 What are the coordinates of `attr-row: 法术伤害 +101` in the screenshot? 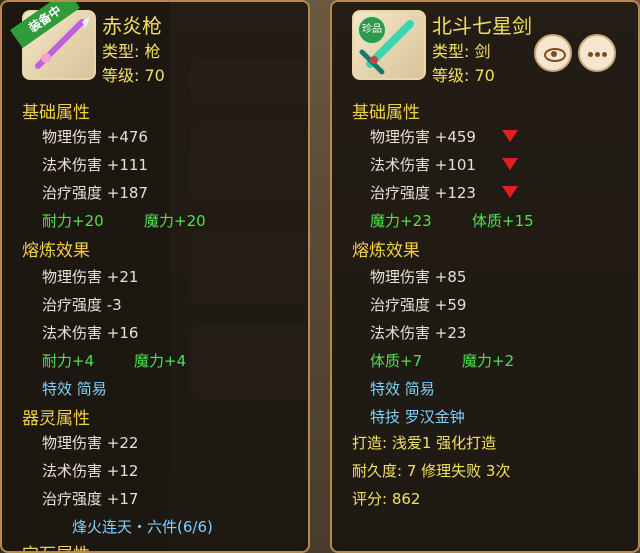 It's located at (423, 165).